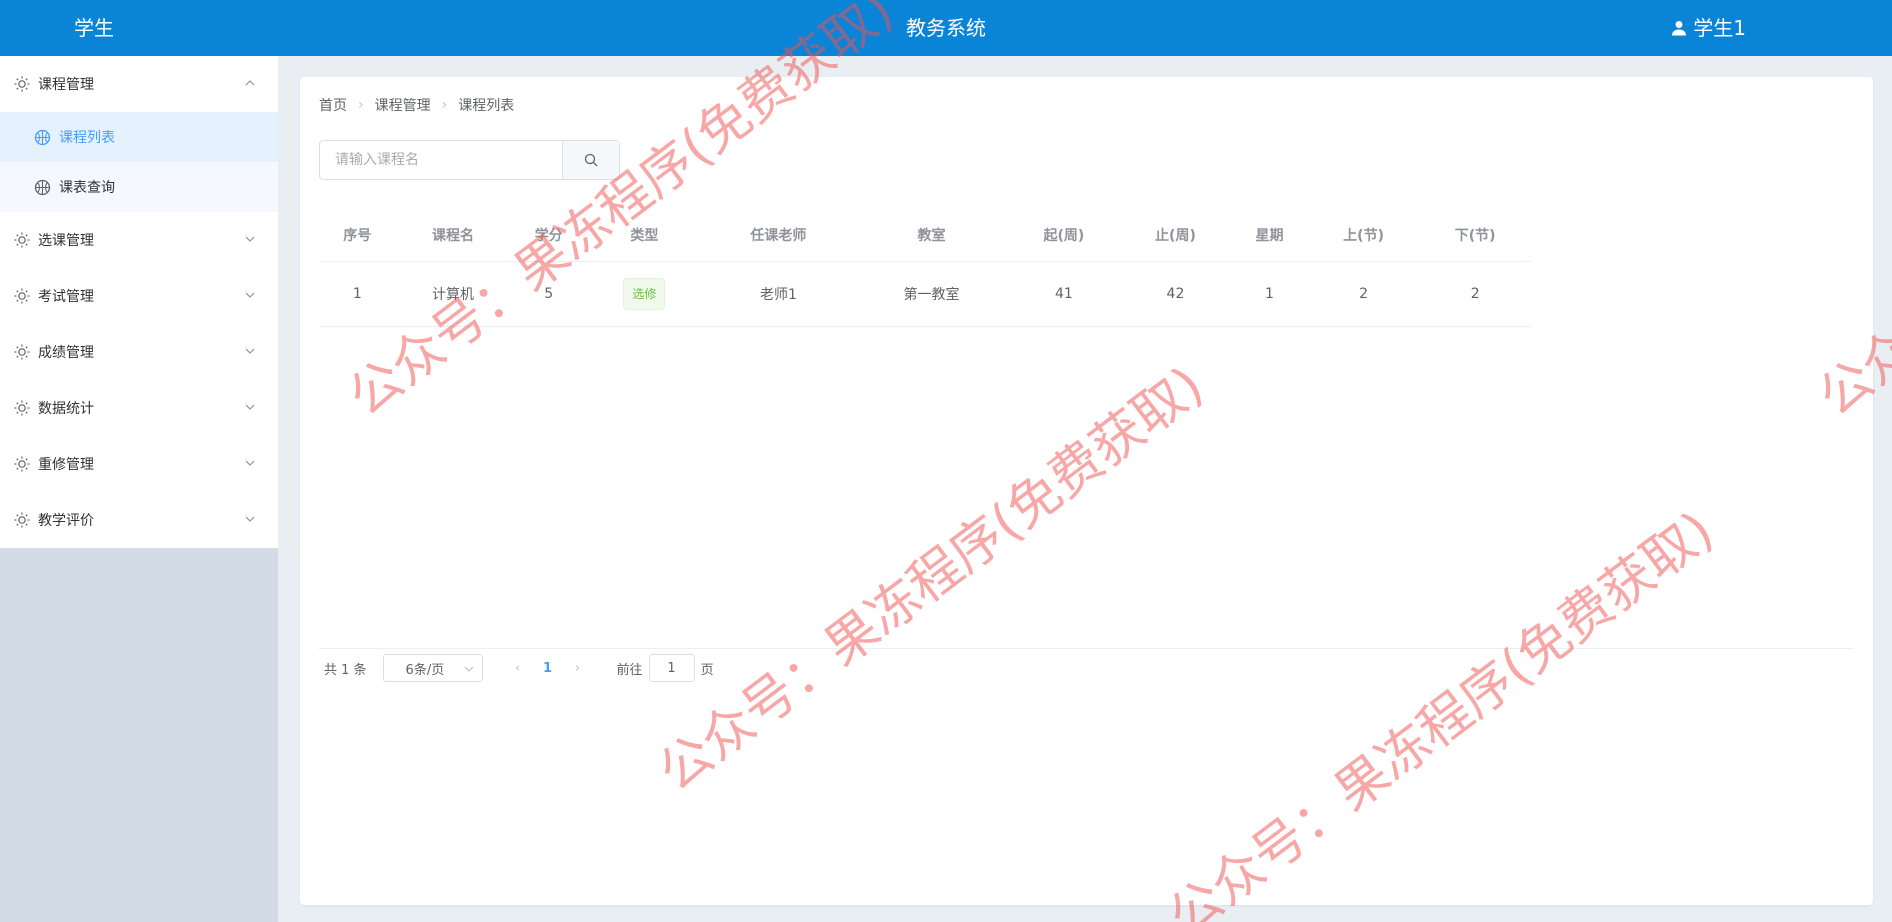 The image size is (1892, 922). Describe the element at coordinates (548, 236) in the screenshot. I see `column-header: 学分` at that location.